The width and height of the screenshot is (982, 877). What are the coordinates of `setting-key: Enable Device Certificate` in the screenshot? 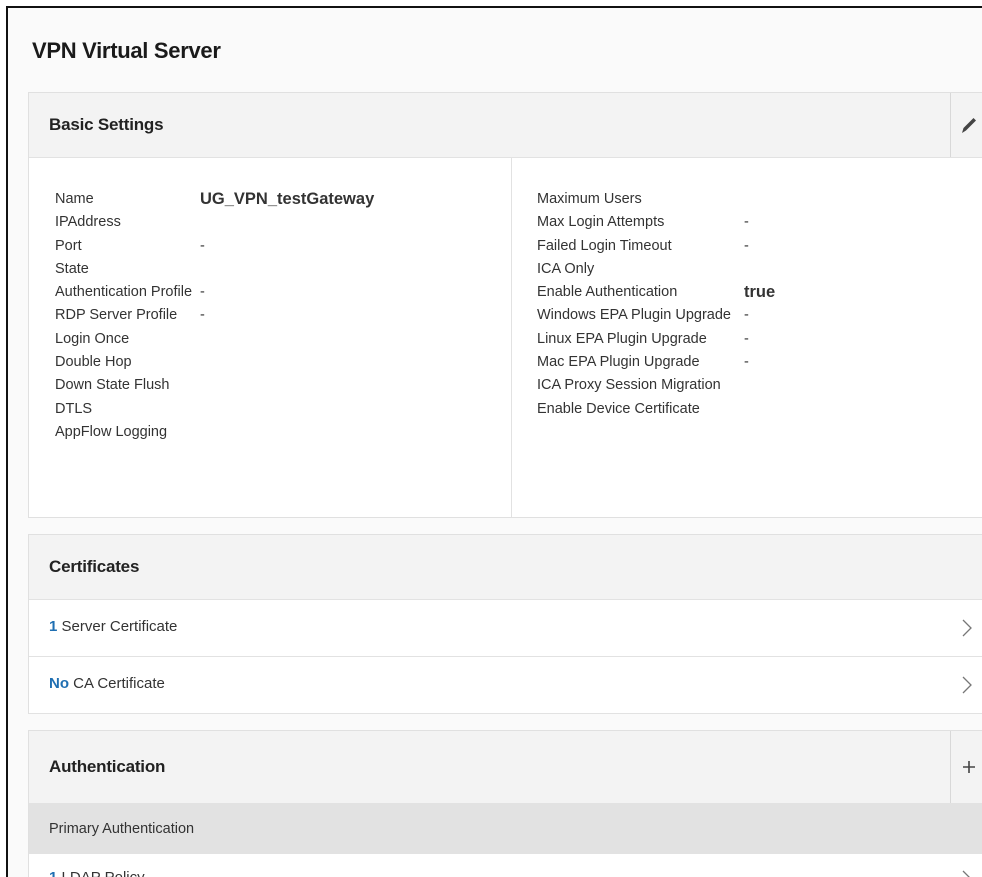 It's located at (618, 408).